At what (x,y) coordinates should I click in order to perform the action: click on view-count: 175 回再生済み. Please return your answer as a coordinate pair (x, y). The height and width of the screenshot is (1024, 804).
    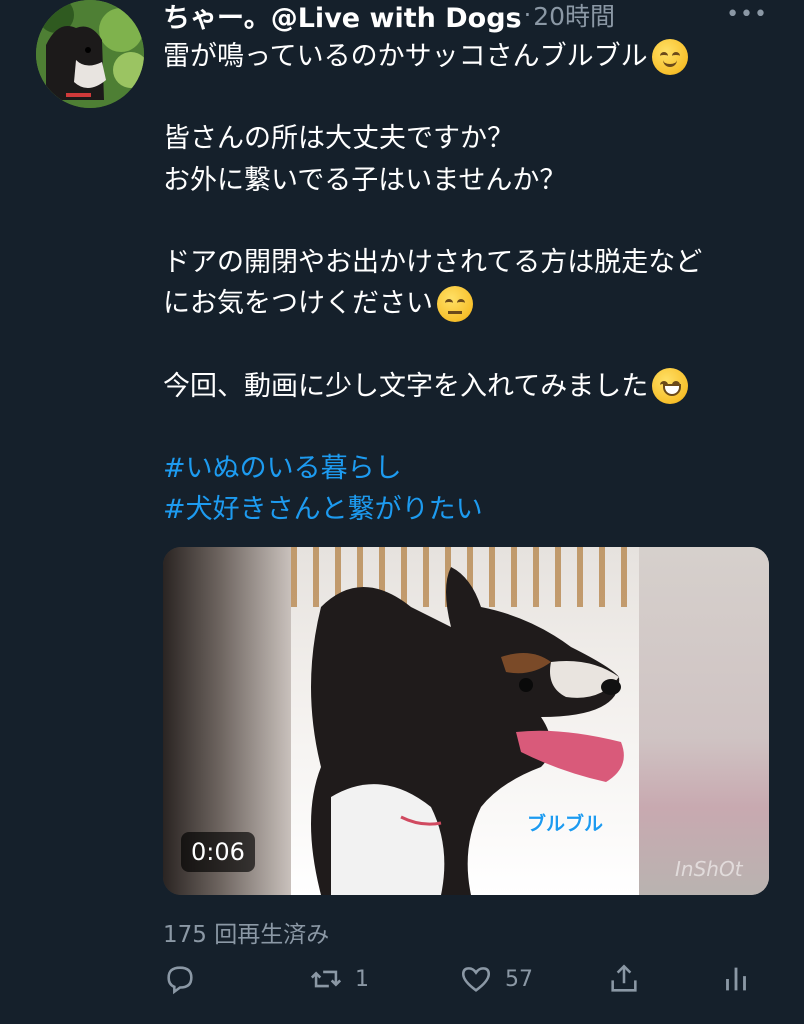
    Looking at the image, I should click on (246, 935).